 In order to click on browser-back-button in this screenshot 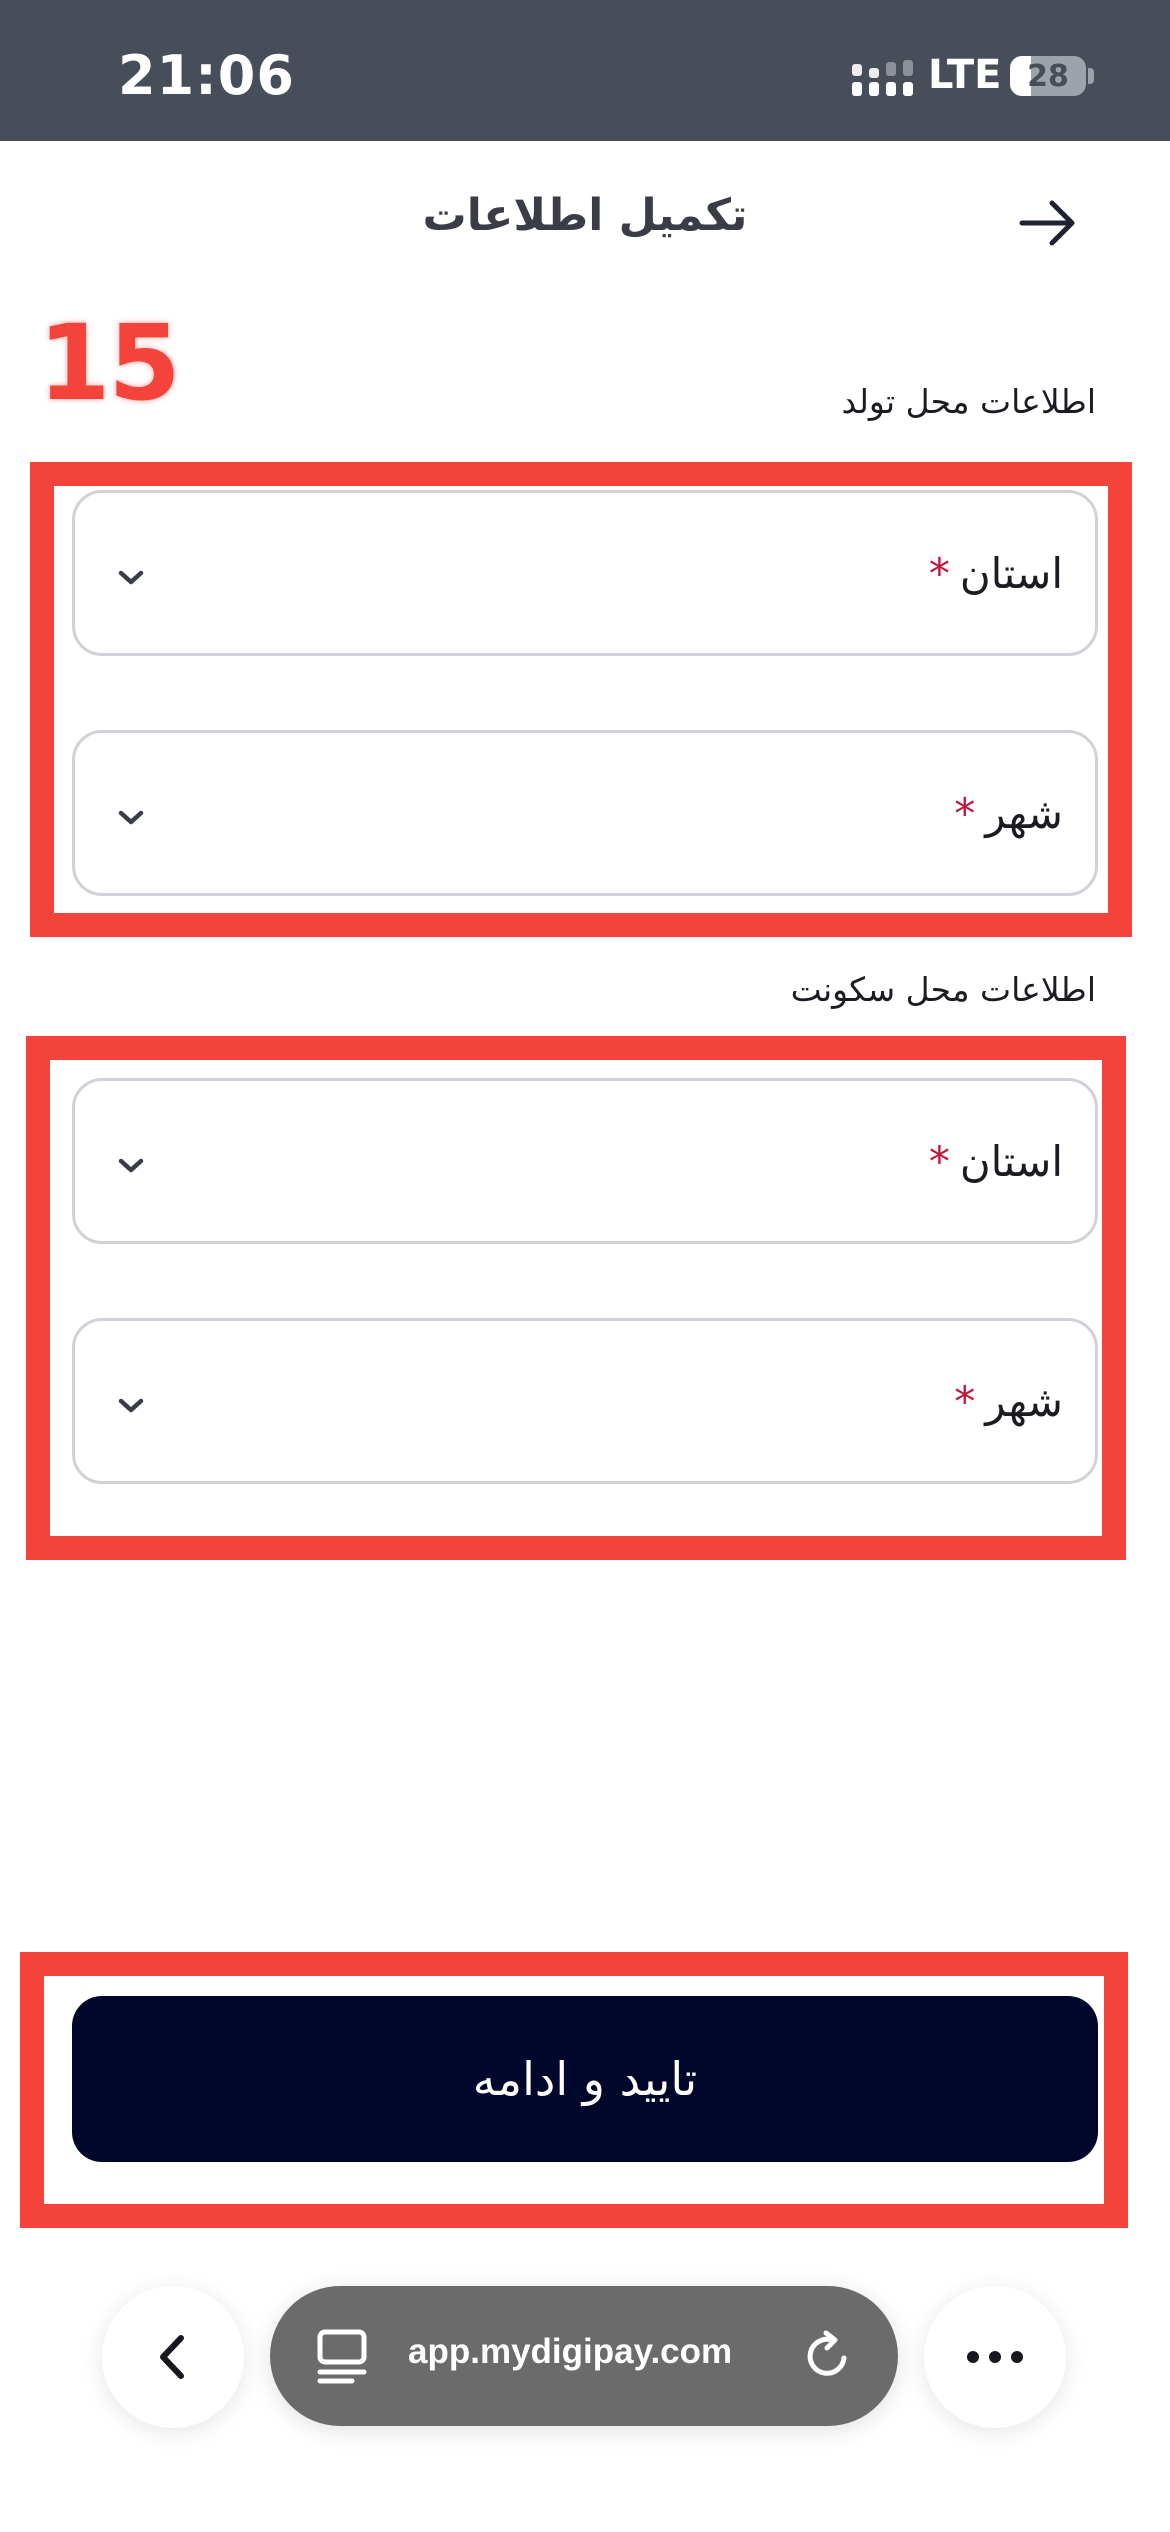, I will do `click(173, 2357)`.